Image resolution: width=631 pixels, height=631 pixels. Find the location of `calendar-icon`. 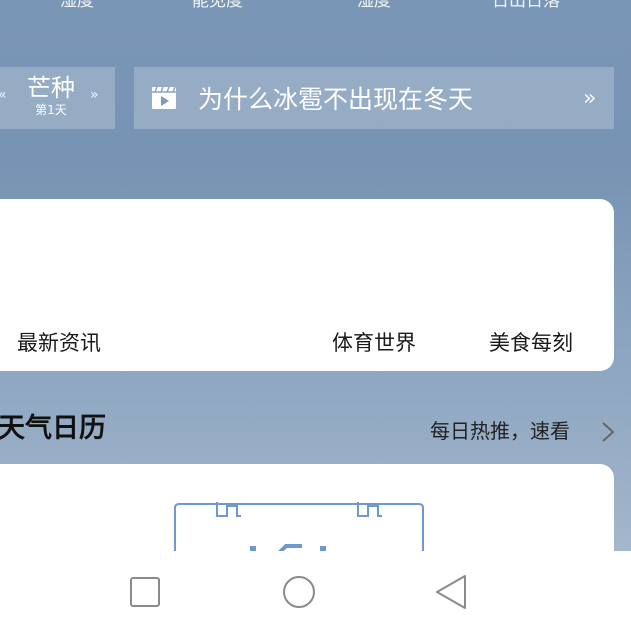

calendar-icon is located at coordinates (299, 526).